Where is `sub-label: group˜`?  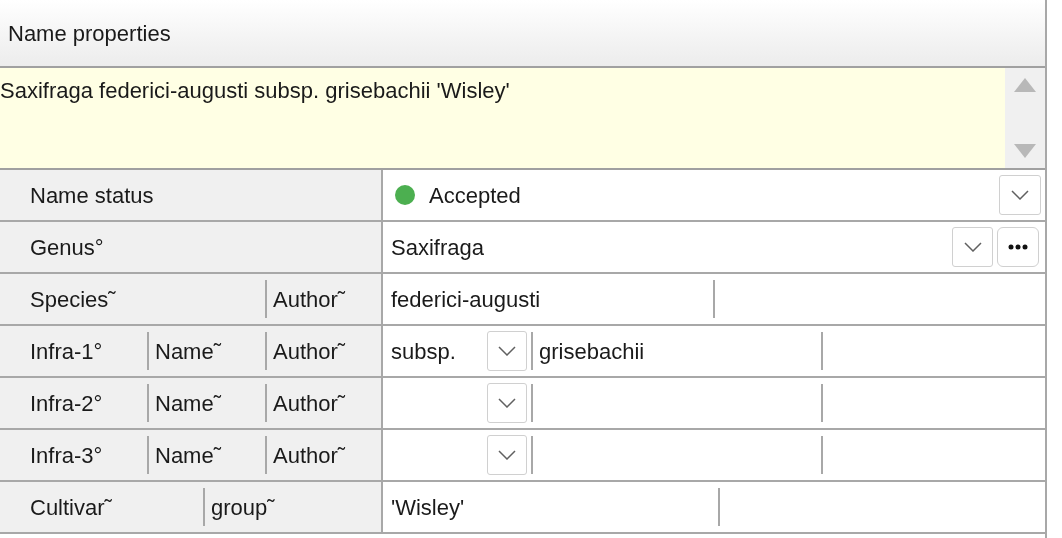 sub-label: group˜ is located at coordinates (242, 507).